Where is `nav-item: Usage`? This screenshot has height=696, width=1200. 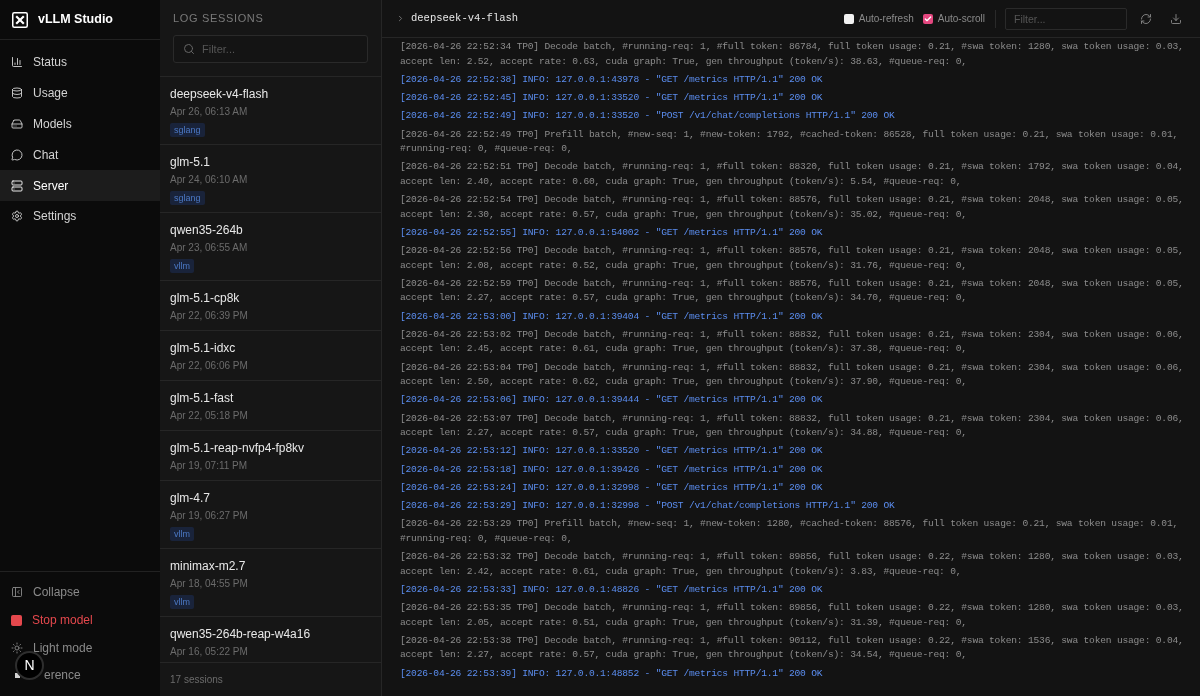 nav-item: Usage is located at coordinates (80, 93).